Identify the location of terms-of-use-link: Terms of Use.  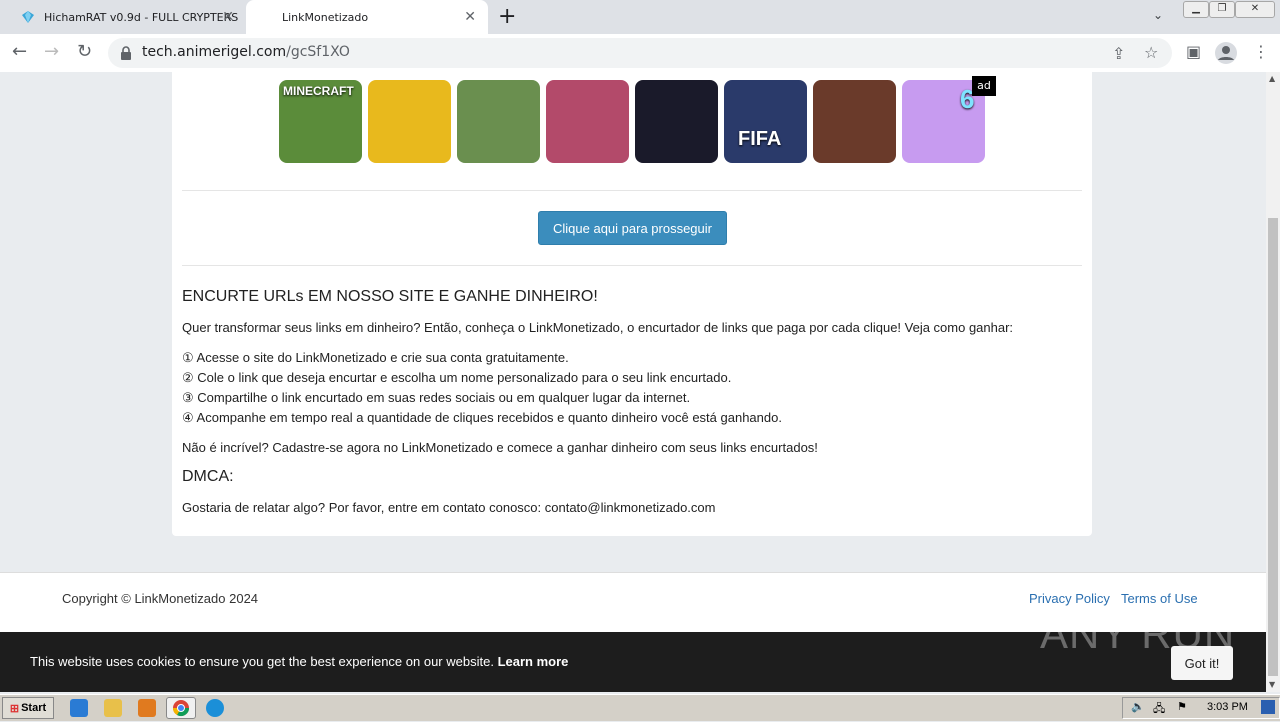
(1159, 598).